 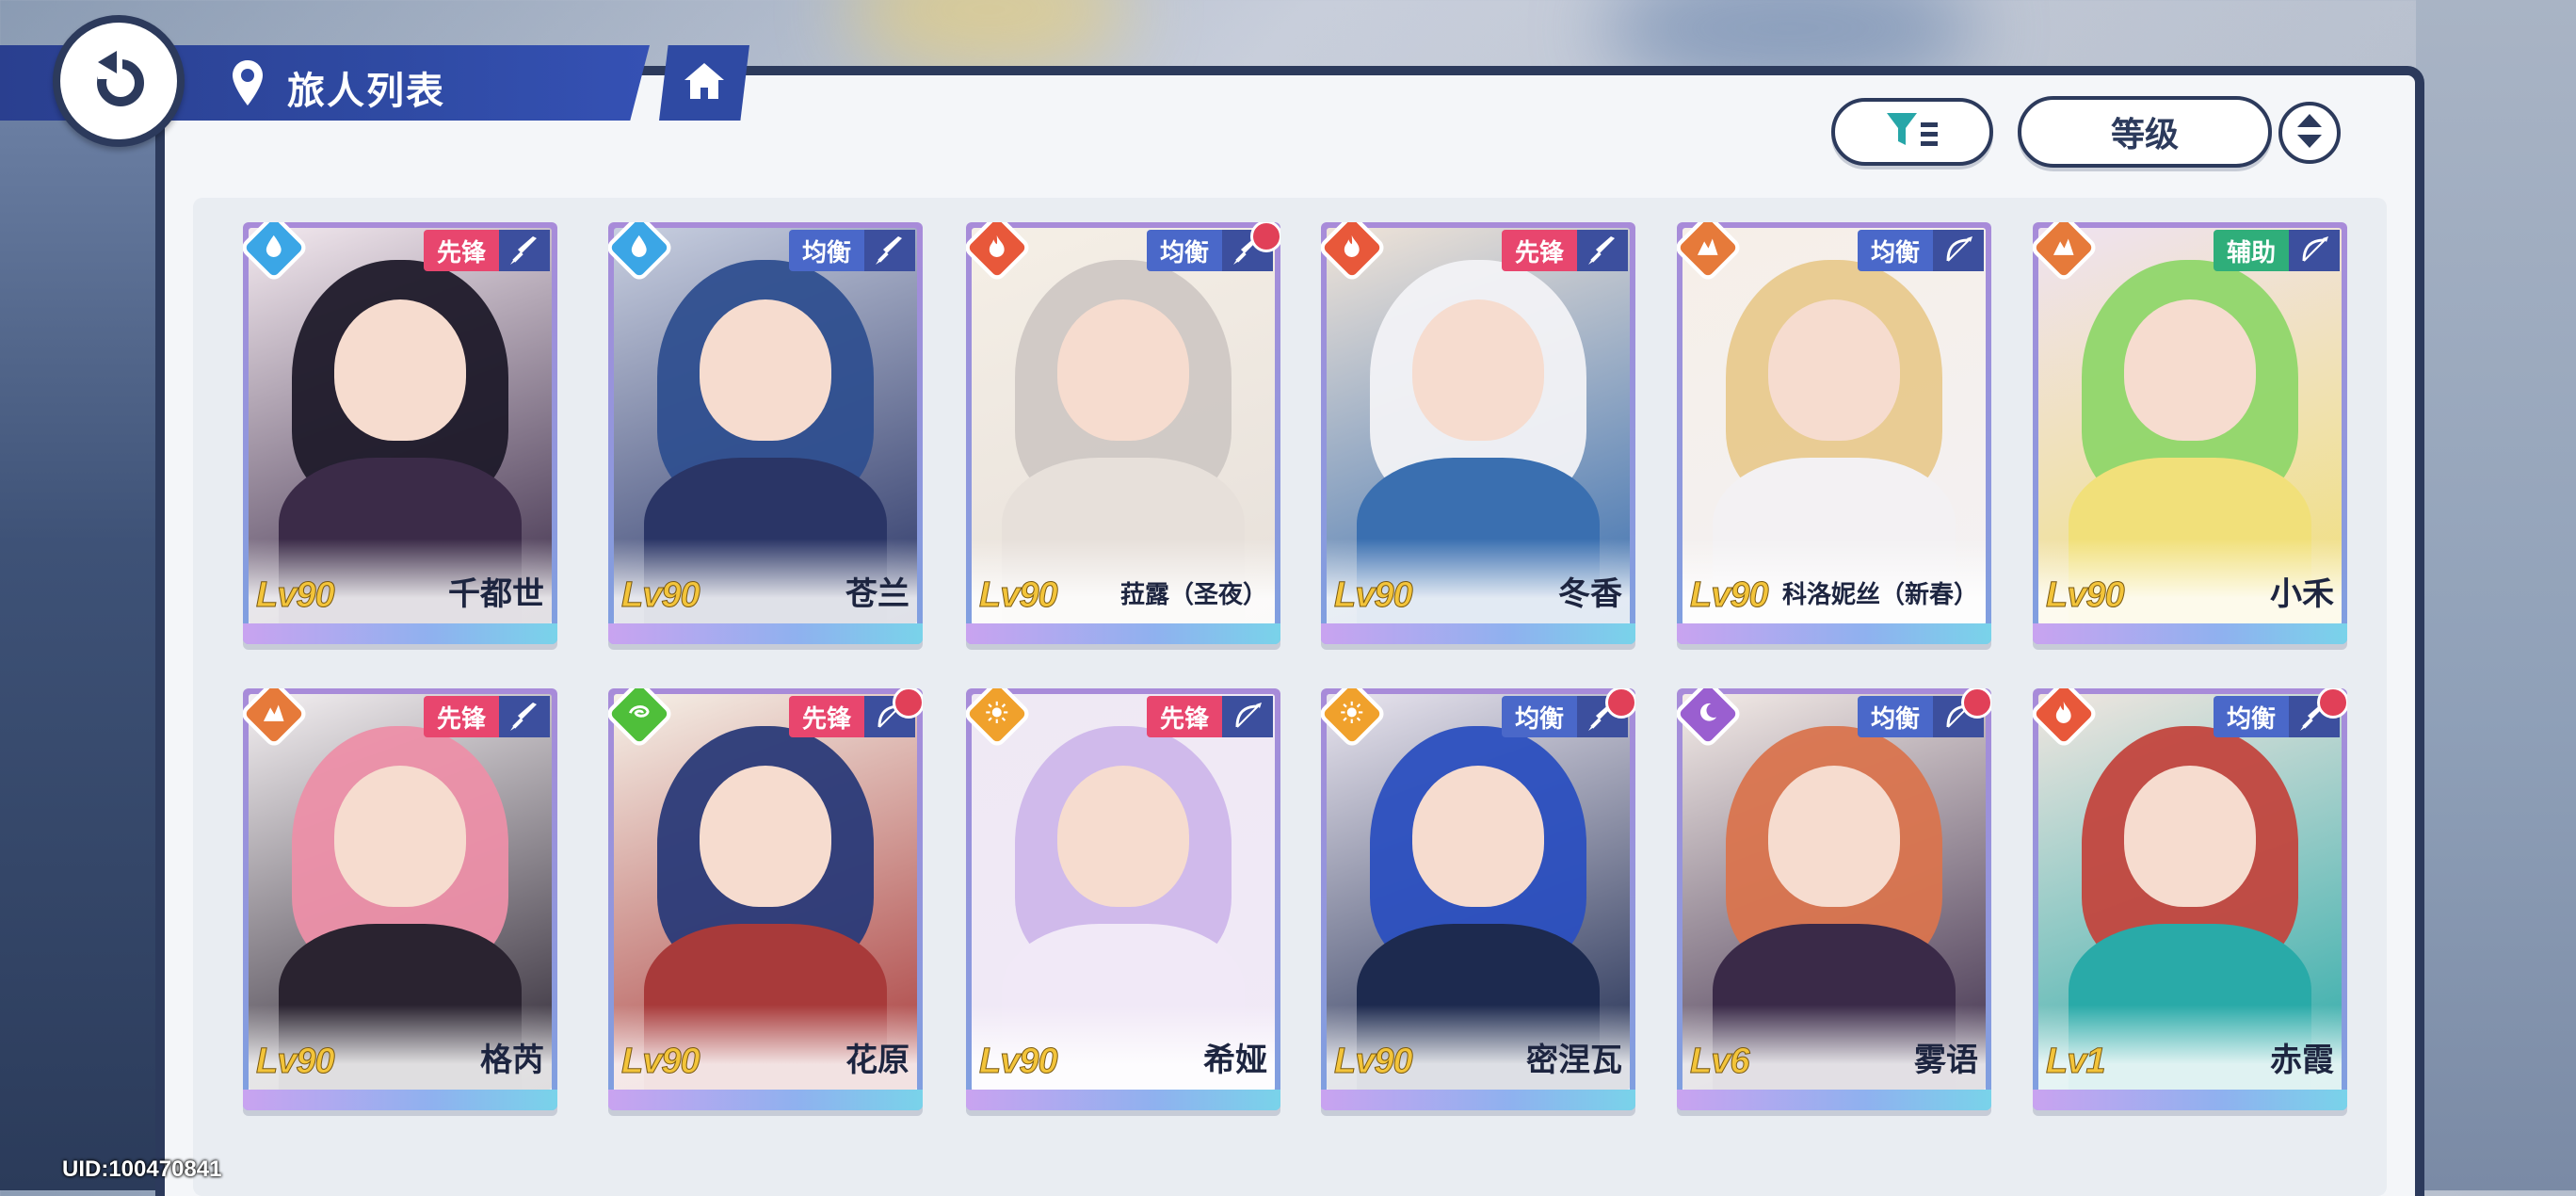 What do you see at coordinates (248, 85) in the screenshot?
I see `location-pin-icon` at bounding box center [248, 85].